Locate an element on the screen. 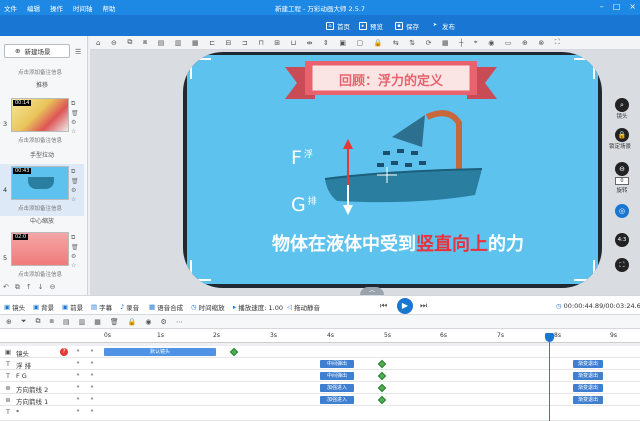 Image resolution: width=640 pixels, height=421 pixels. timeline-clip: 默认镜头 is located at coordinates (160, 352).